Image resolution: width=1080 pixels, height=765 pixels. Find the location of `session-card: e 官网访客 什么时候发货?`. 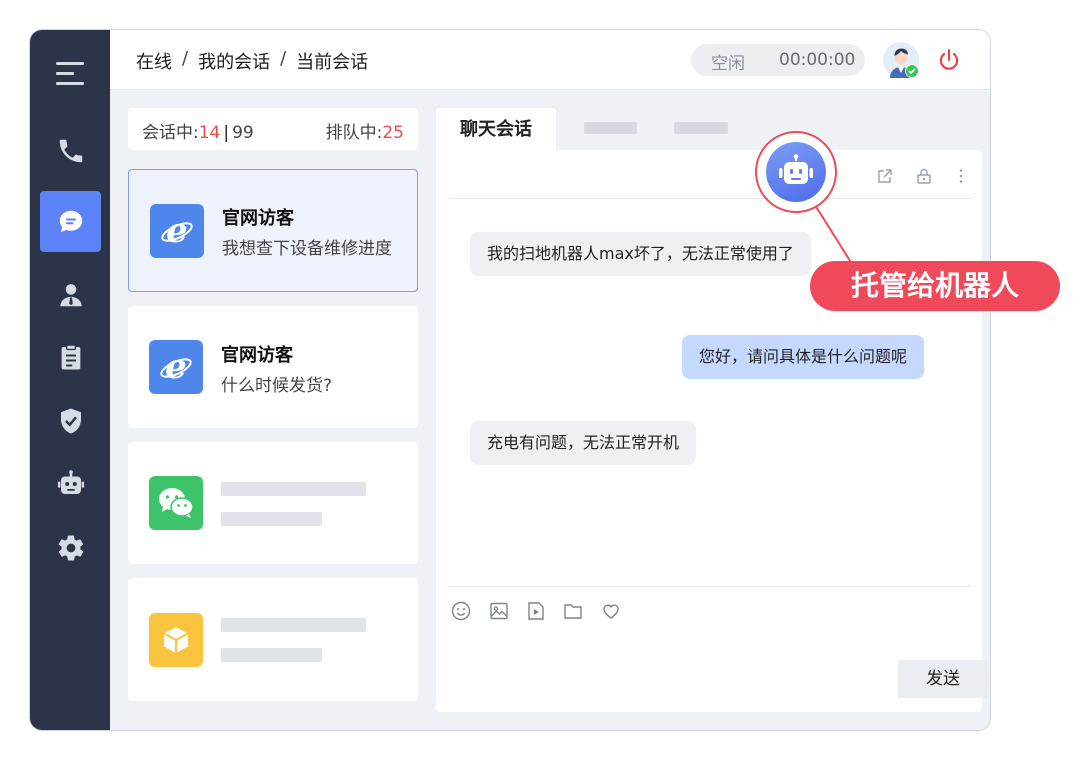

session-card: e 官网访客 什么时候发货? is located at coordinates (273, 367).